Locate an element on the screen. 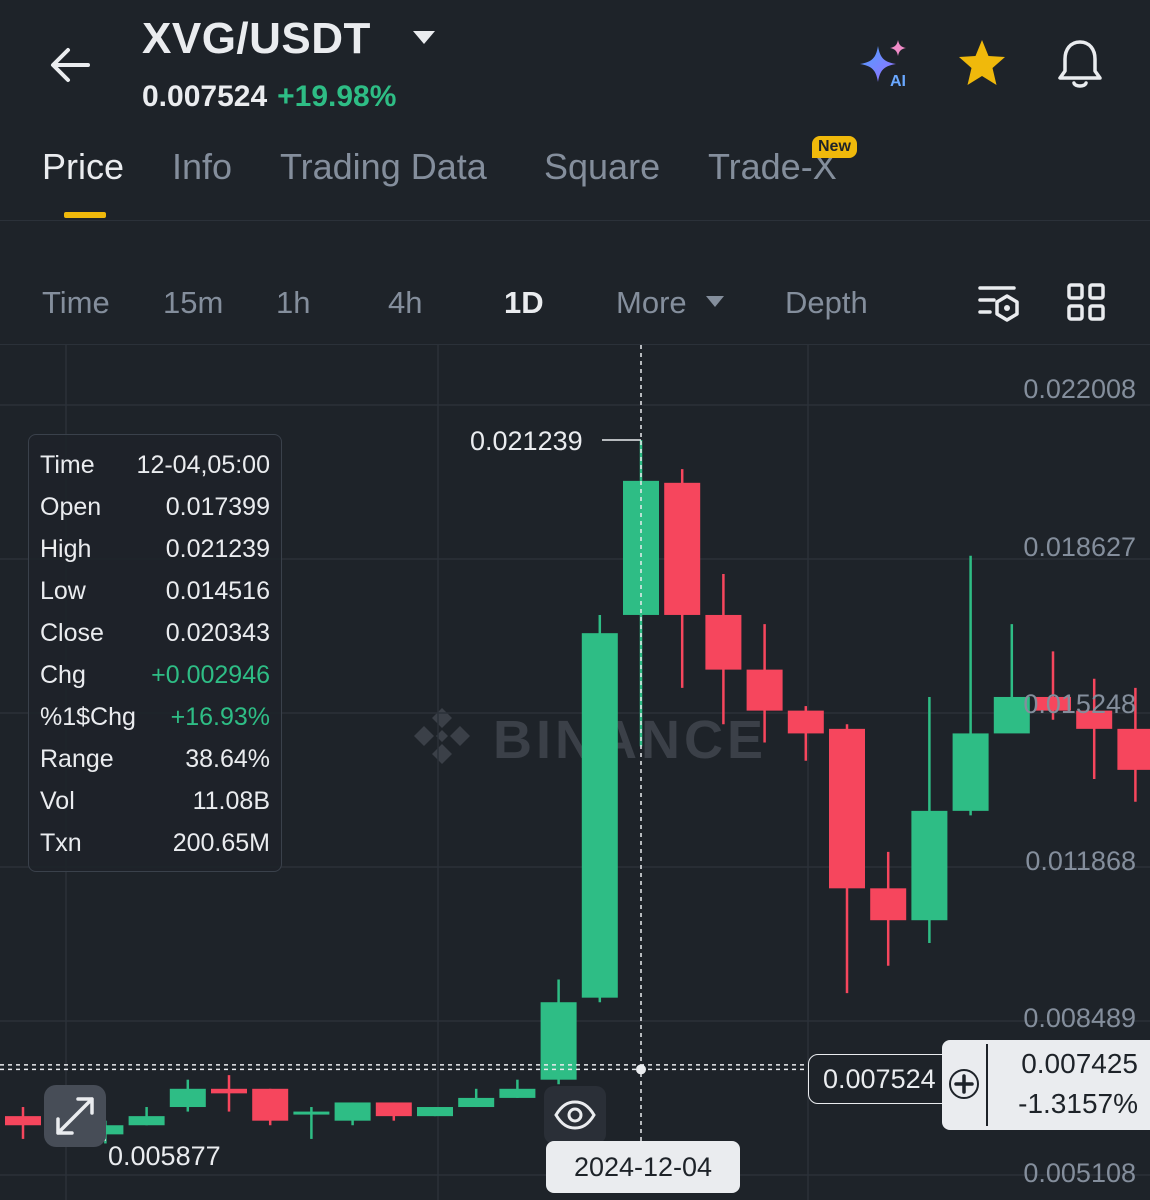  tooltip-row: Close 0.020343 is located at coordinates (155, 633).